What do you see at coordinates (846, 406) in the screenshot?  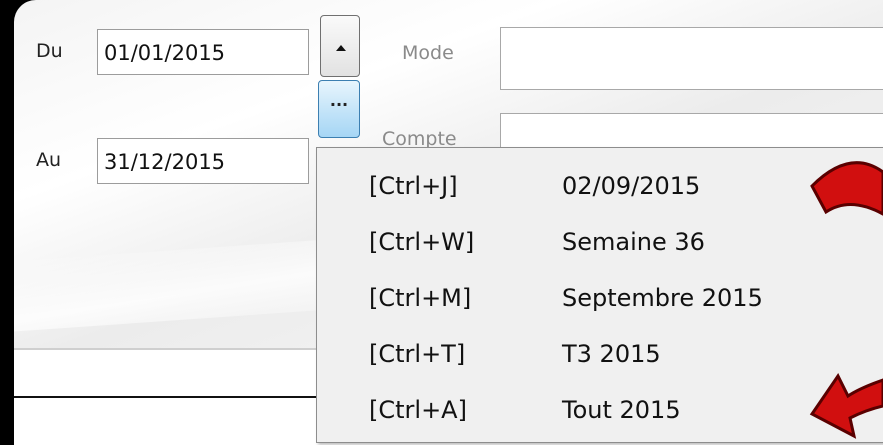 I see `pointing-arrow-icon` at bounding box center [846, 406].